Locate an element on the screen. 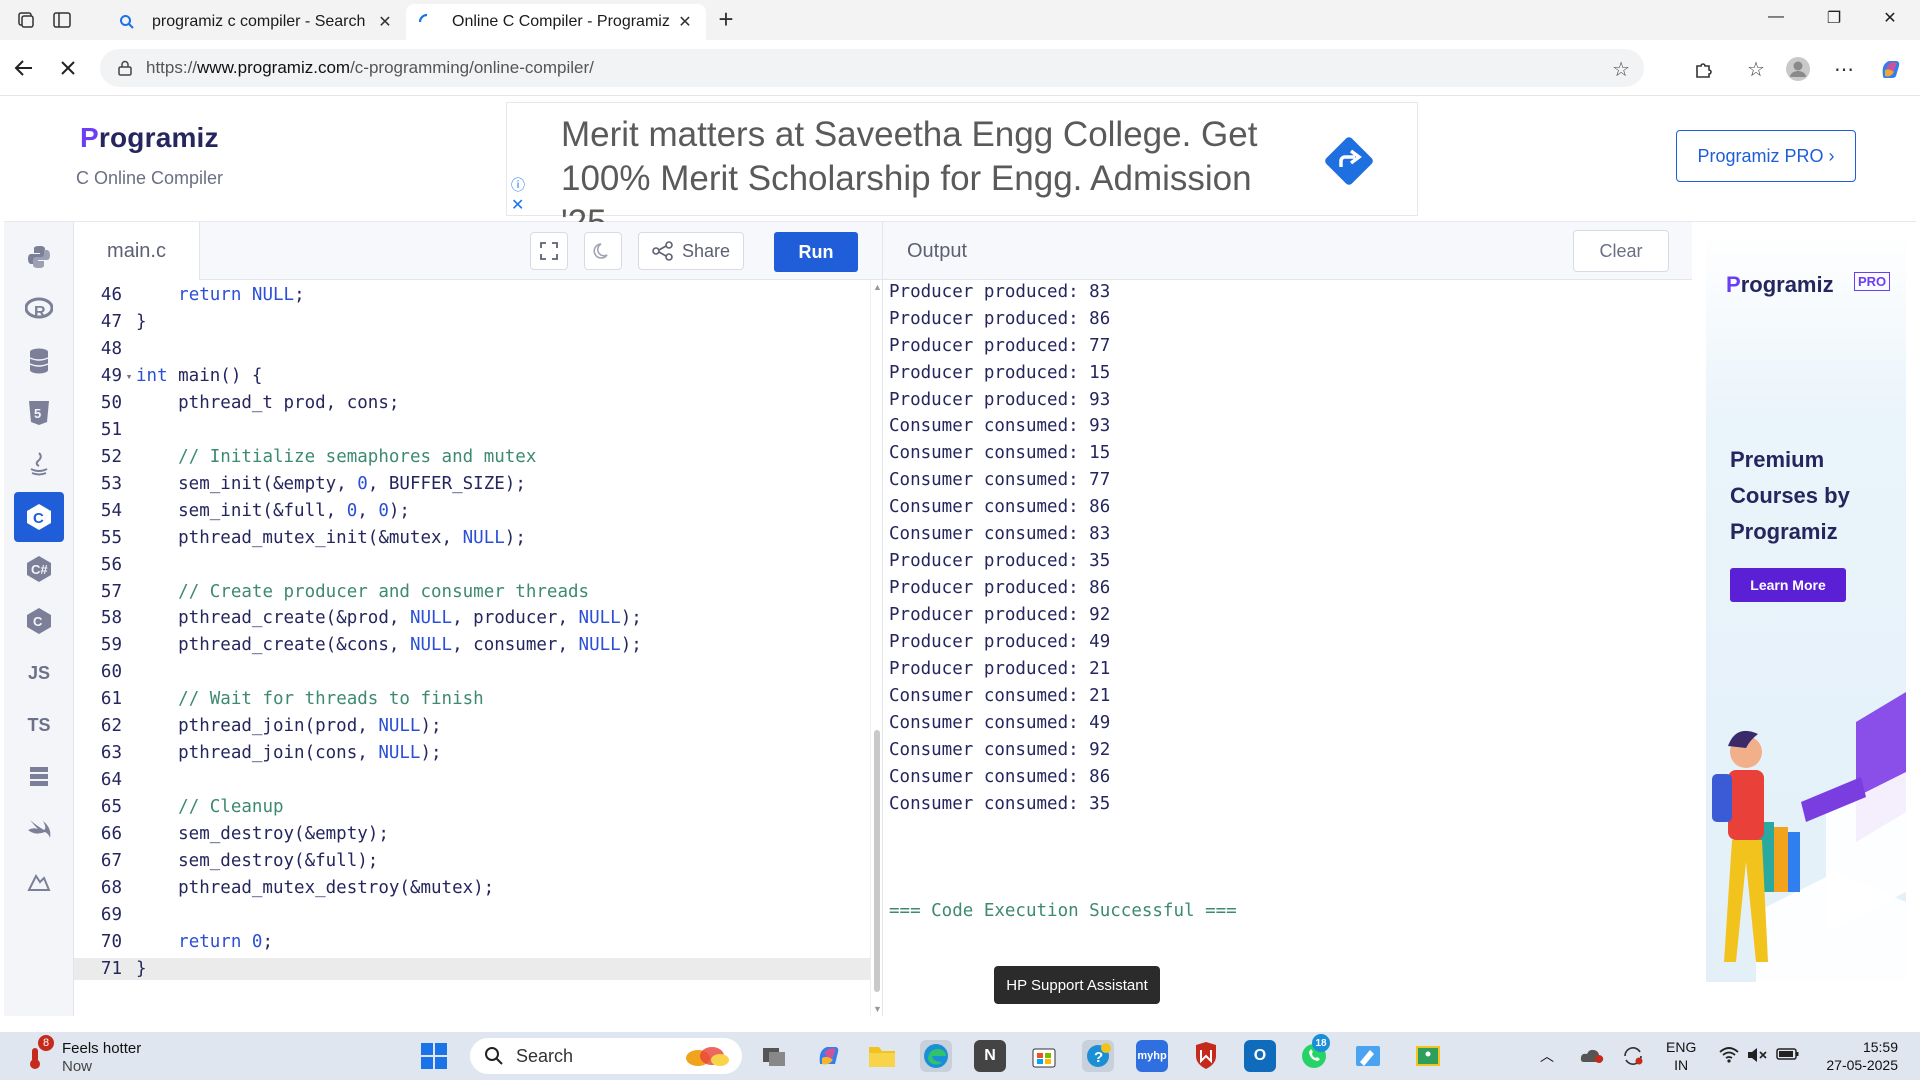 Image resolution: width=1920 pixels, height=1080 pixels. code-line: 47} is located at coordinates (472, 322).